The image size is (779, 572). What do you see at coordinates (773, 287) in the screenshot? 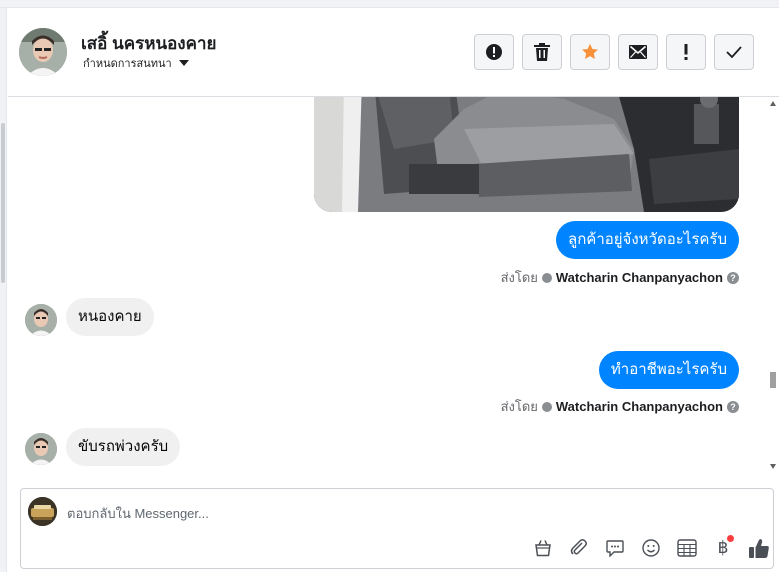
I see `thread-scrollbar` at bounding box center [773, 287].